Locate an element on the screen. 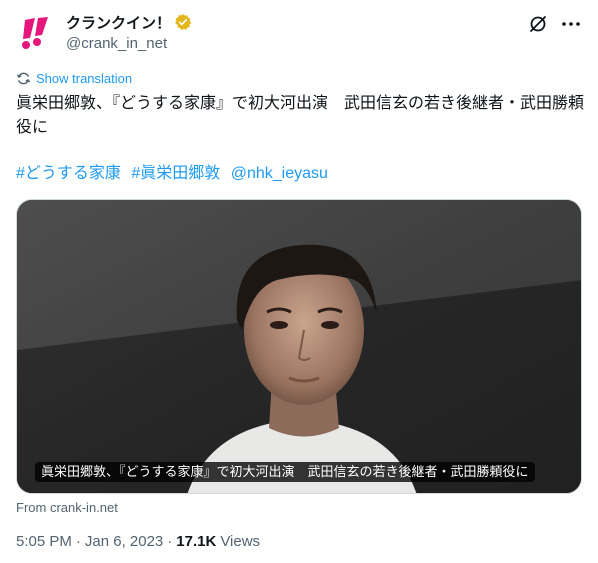 The width and height of the screenshot is (598, 563). tweet-meta: 5:05 PM · Jan 6, 2023 · 17.1K Views is located at coordinates (138, 541).